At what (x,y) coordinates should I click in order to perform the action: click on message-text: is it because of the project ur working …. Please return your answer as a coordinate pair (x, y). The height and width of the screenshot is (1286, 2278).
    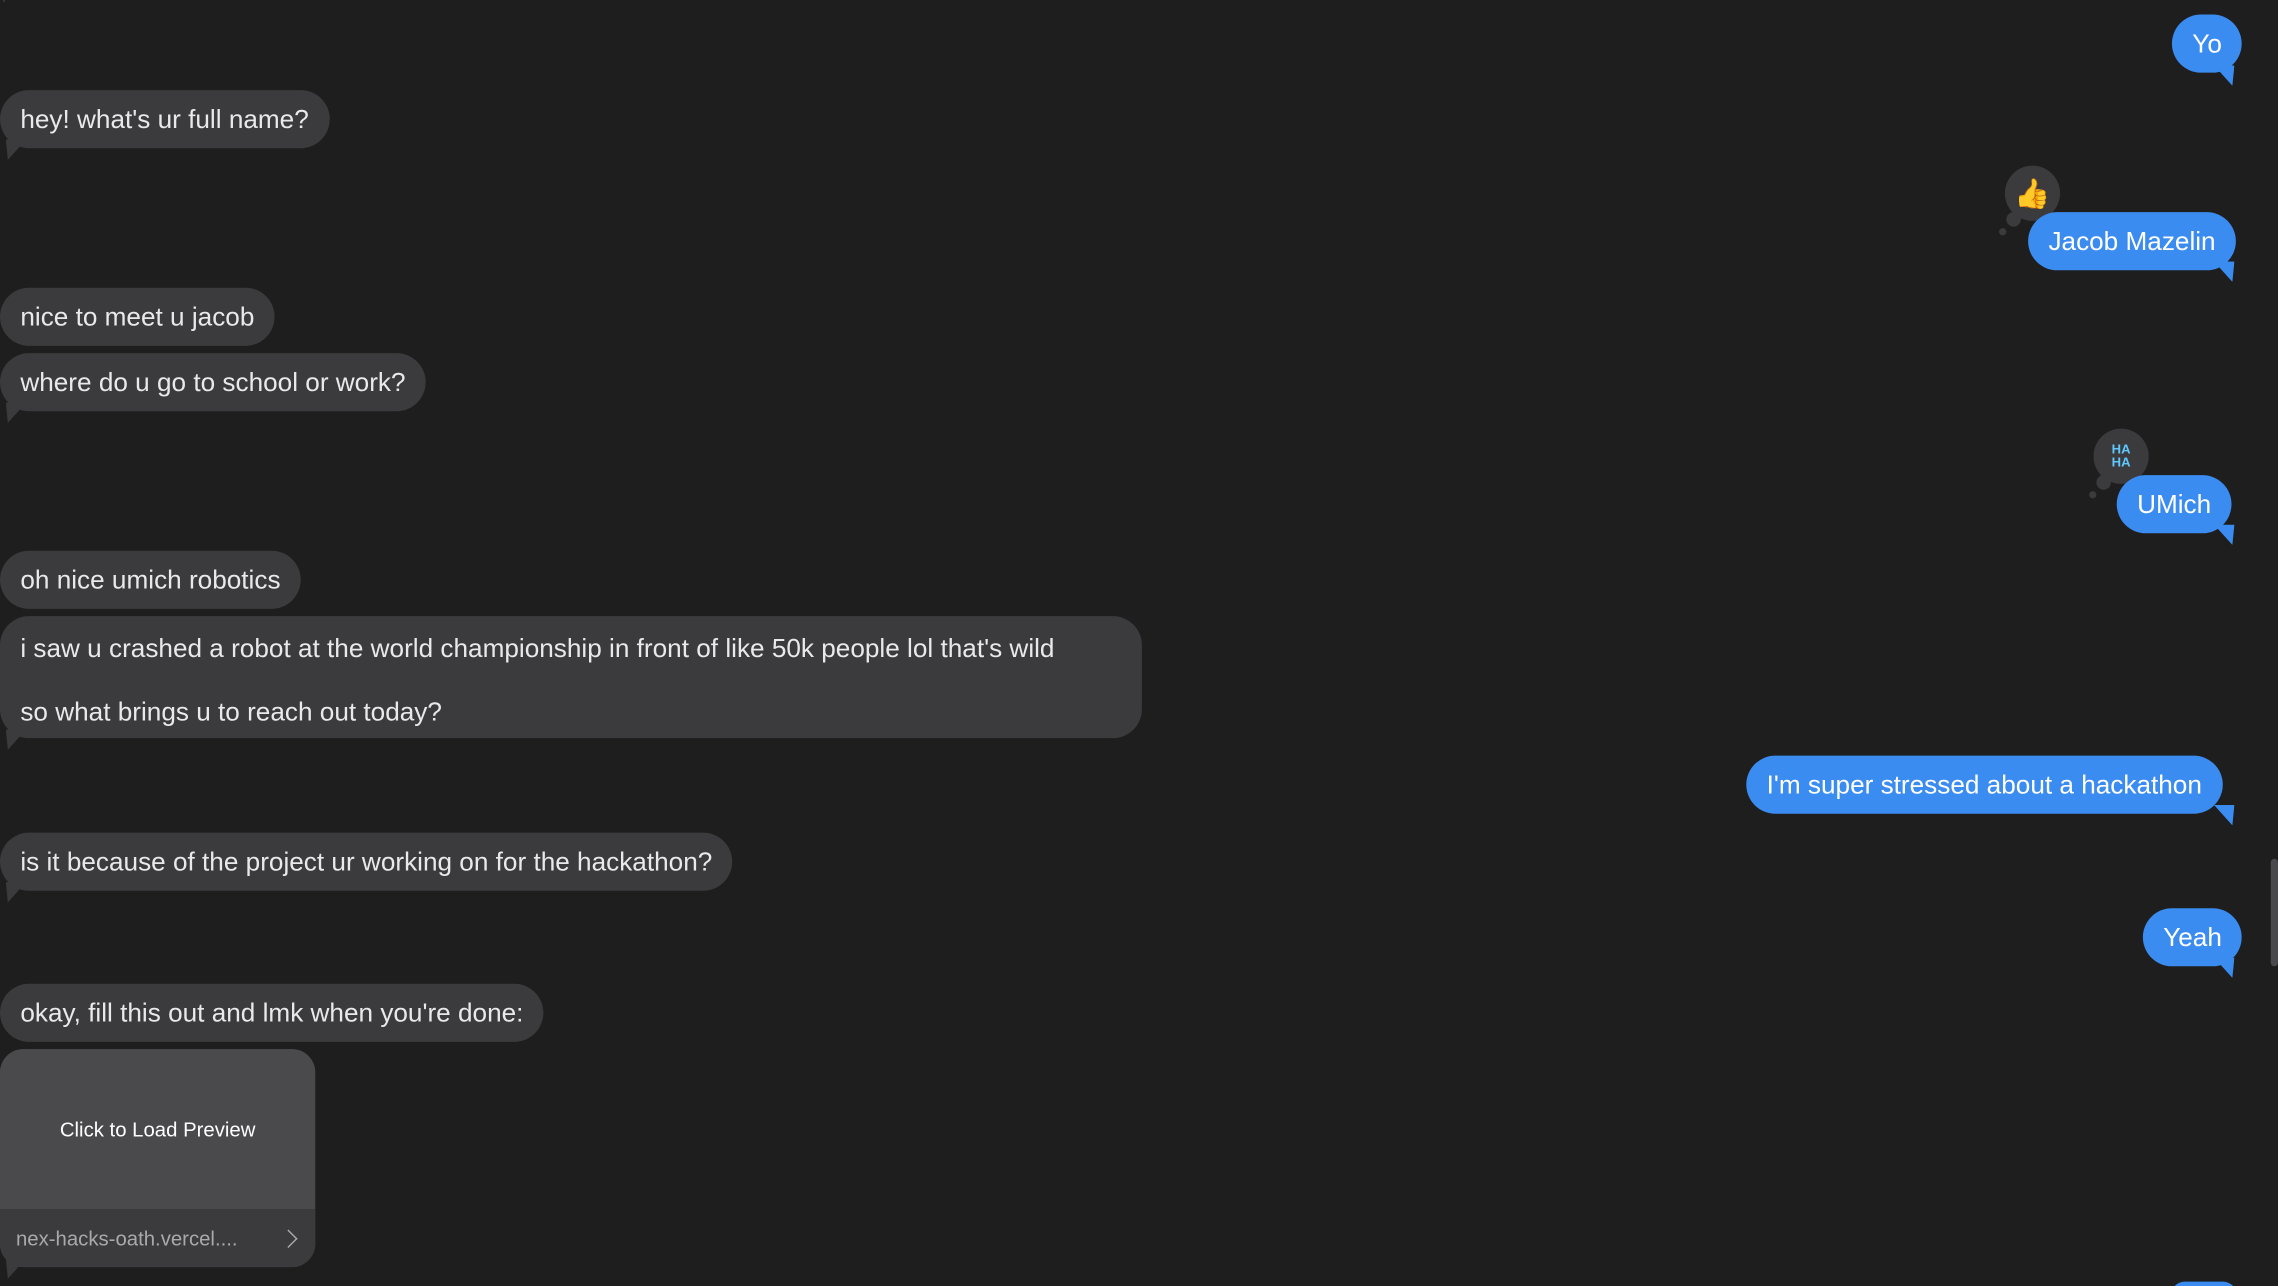
    Looking at the image, I should click on (366, 862).